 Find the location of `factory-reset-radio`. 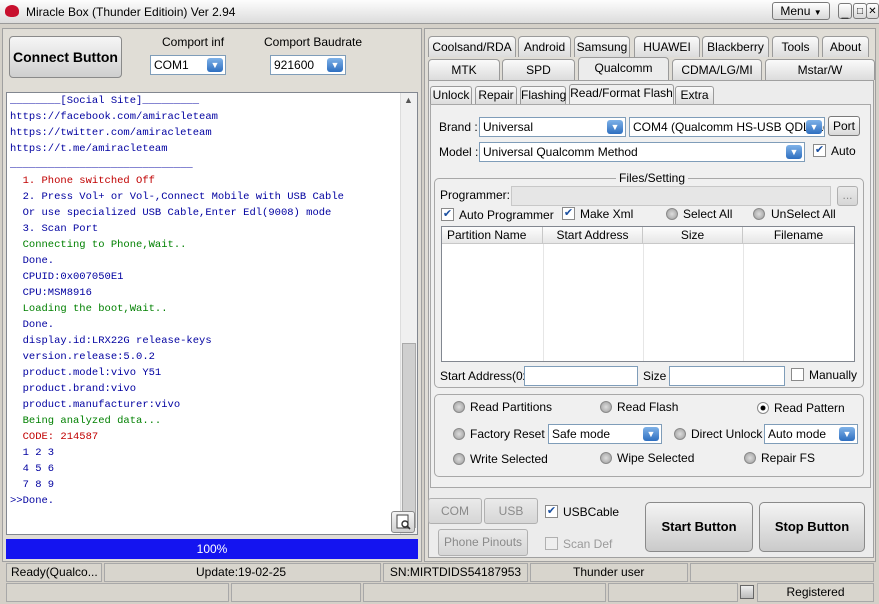

factory-reset-radio is located at coordinates (459, 434).